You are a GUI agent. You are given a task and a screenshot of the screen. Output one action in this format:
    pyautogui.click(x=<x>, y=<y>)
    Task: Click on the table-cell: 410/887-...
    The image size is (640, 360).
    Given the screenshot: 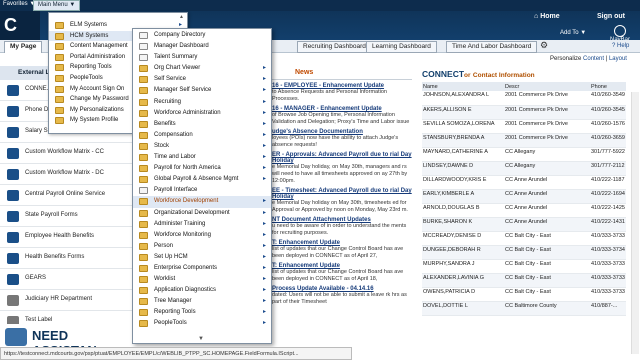 What is the action you would take?
    pyautogui.click(x=608, y=308)
    